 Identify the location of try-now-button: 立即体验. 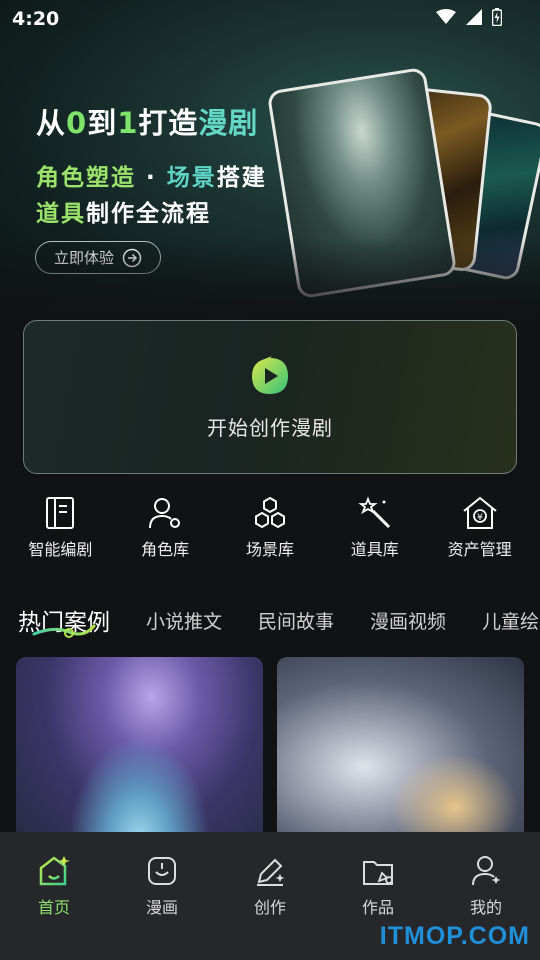
(98, 257).